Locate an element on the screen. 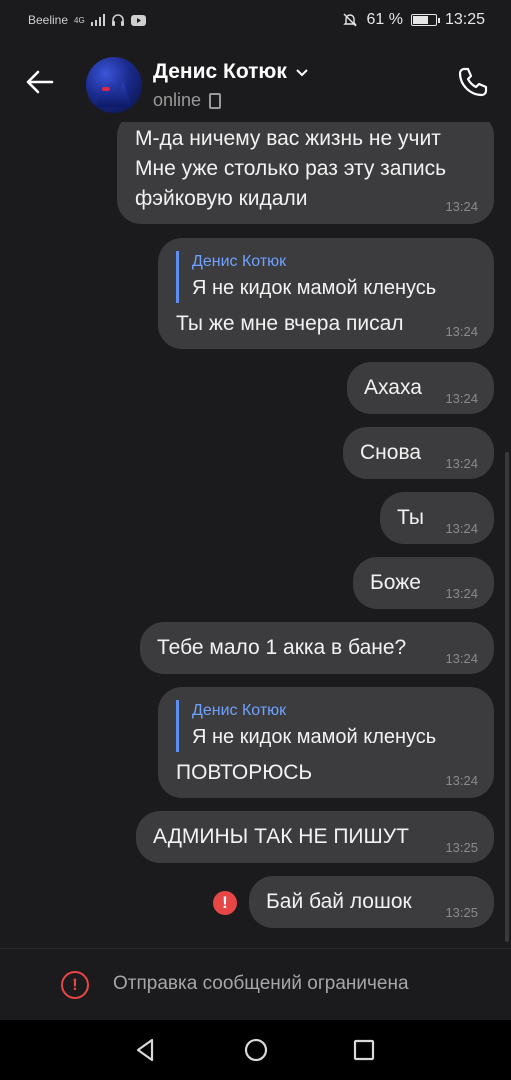 The width and height of the screenshot is (511, 1080). back-arrow-icon is located at coordinates (40, 82).